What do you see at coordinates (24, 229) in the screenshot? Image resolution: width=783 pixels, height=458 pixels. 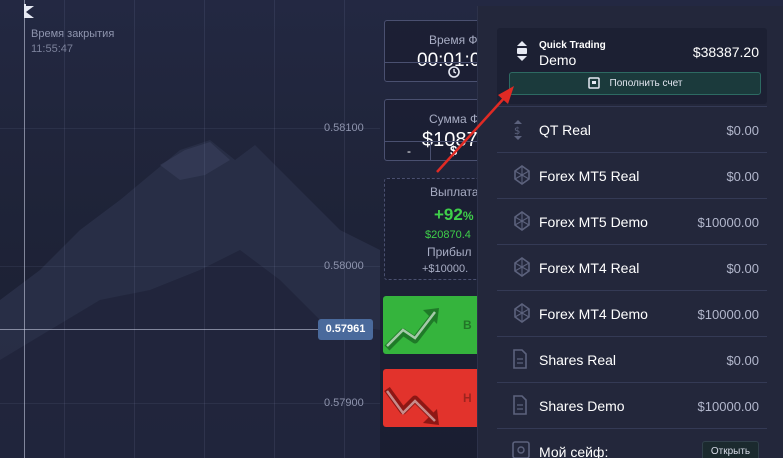 I see `crosshair-vertical` at bounding box center [24, 229].